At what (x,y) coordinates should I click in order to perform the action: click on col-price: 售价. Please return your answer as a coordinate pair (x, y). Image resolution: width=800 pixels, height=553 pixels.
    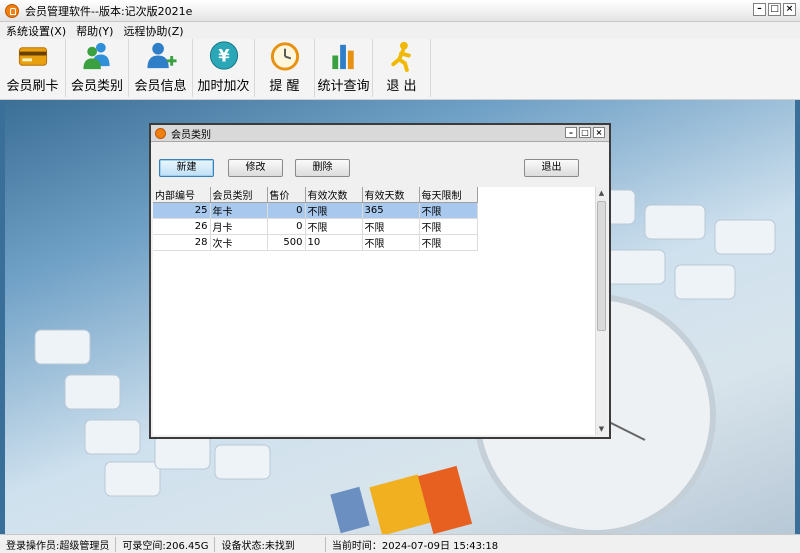
    Looking at the image, I should click on (286, 195).